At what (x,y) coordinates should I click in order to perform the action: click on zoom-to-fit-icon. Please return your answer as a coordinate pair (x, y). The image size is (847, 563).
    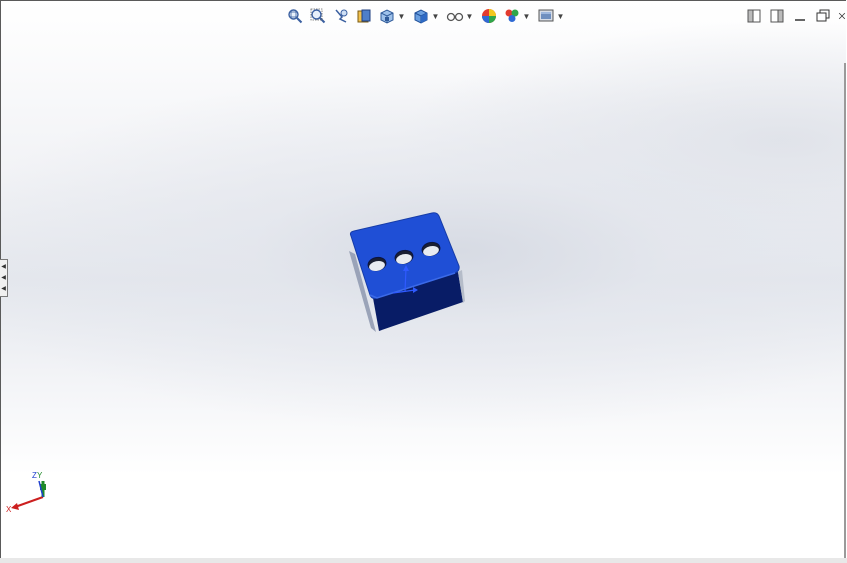
    Looking at the image, I should click on (295, 16).